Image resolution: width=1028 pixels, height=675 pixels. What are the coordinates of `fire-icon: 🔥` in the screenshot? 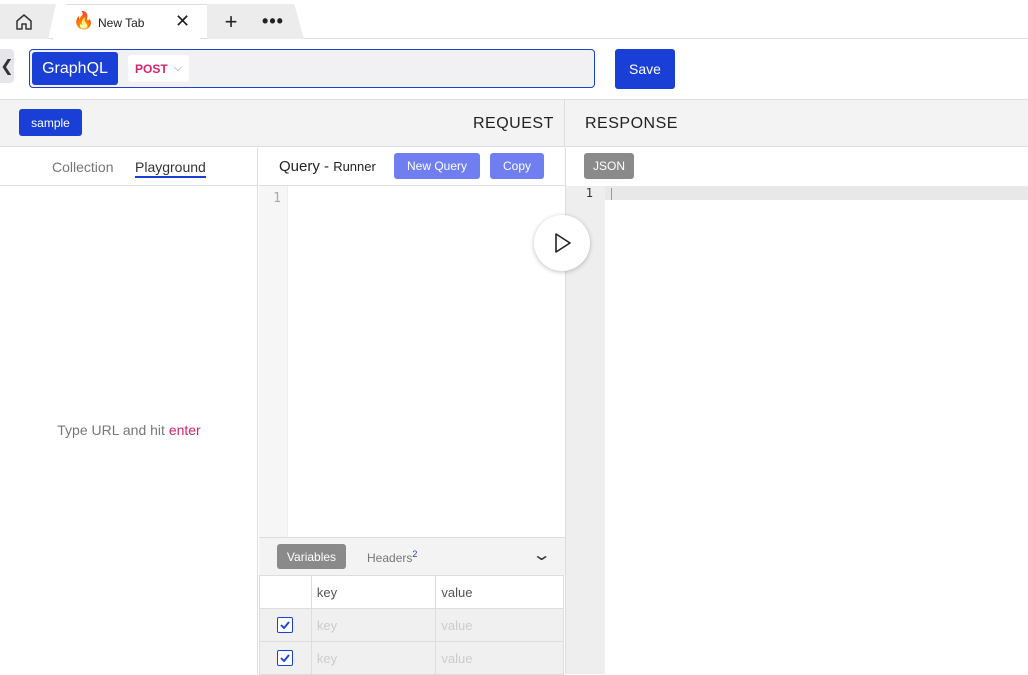 It's located at (84, 20).